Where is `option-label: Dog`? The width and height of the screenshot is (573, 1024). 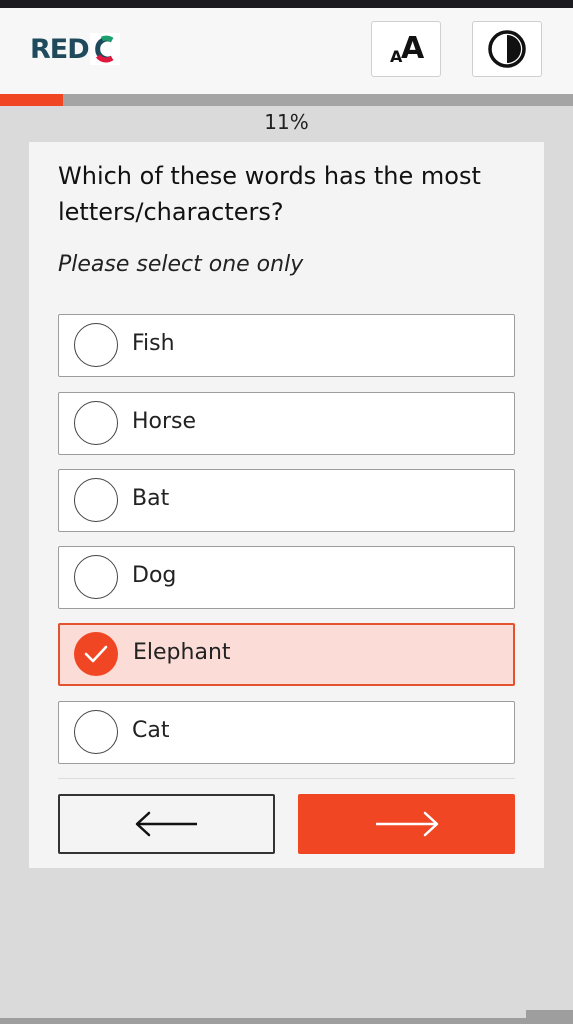
option-label: Dog is located at coordinates (154, 575).